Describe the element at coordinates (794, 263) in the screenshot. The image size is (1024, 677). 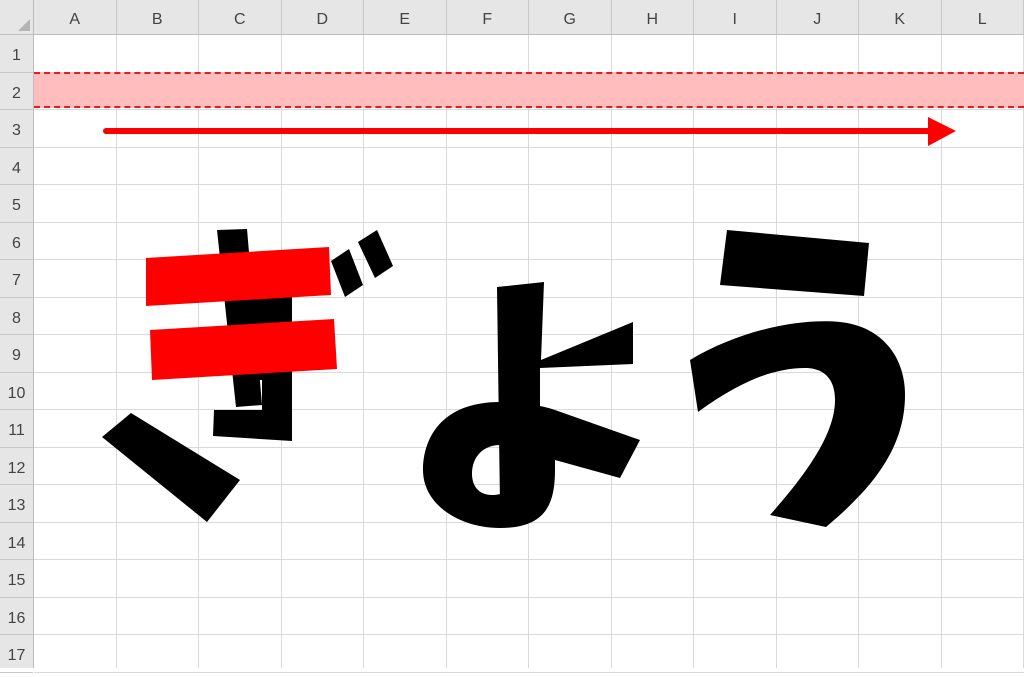
I see `u-top-stroke` at that location.